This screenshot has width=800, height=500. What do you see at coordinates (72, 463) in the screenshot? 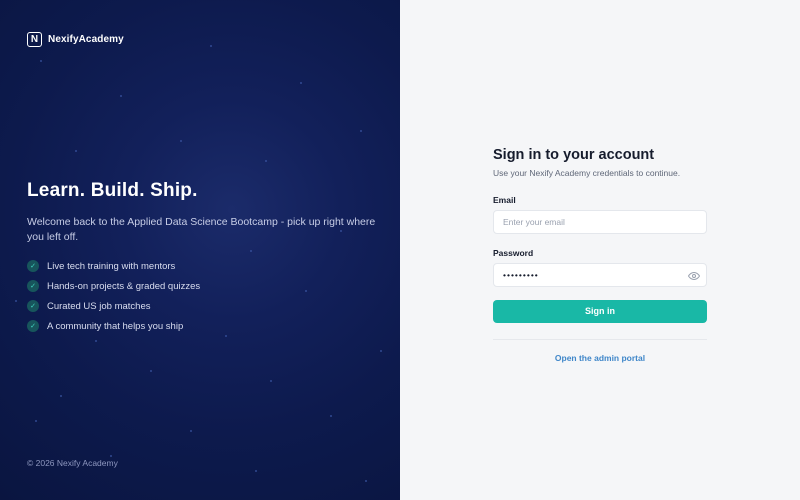
I see `copyright: © 2026 Nexify Academy` at bounding box center [72, 463].